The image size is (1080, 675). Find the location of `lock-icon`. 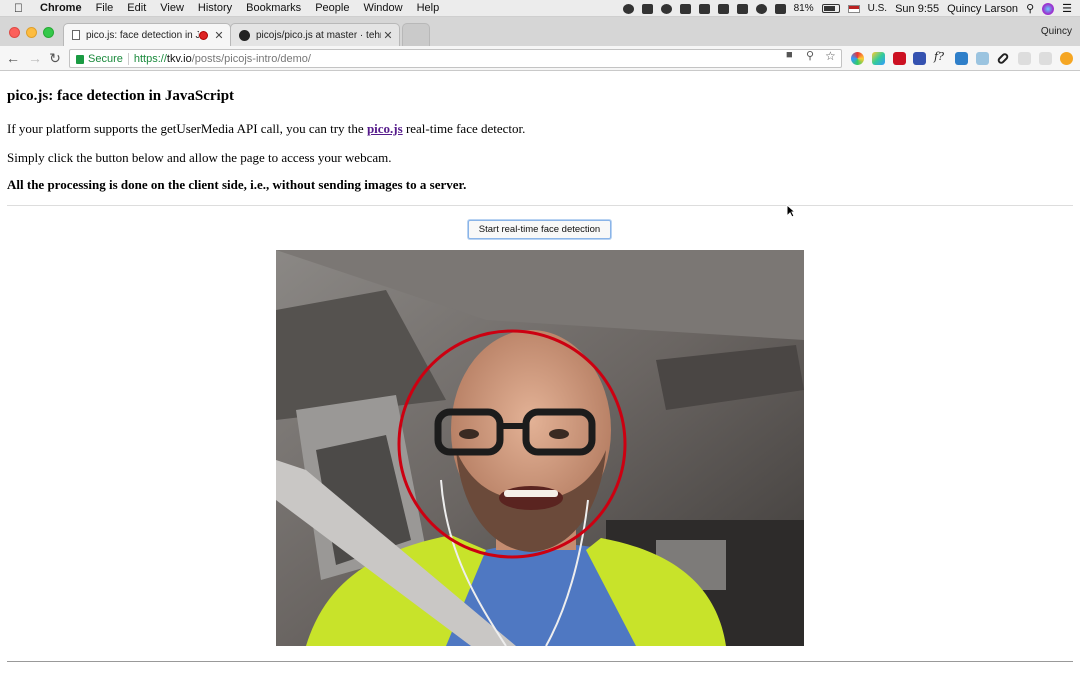

lock-icon is located at coordinates (80, 59).